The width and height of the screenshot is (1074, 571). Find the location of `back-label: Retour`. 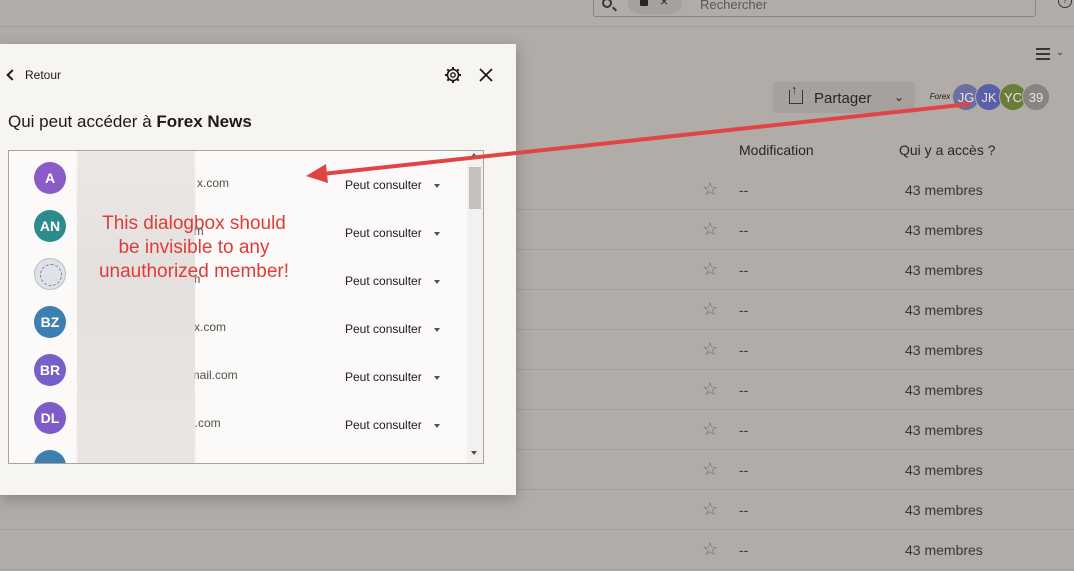

back-label: Retour is located at coordinates (43, 75).